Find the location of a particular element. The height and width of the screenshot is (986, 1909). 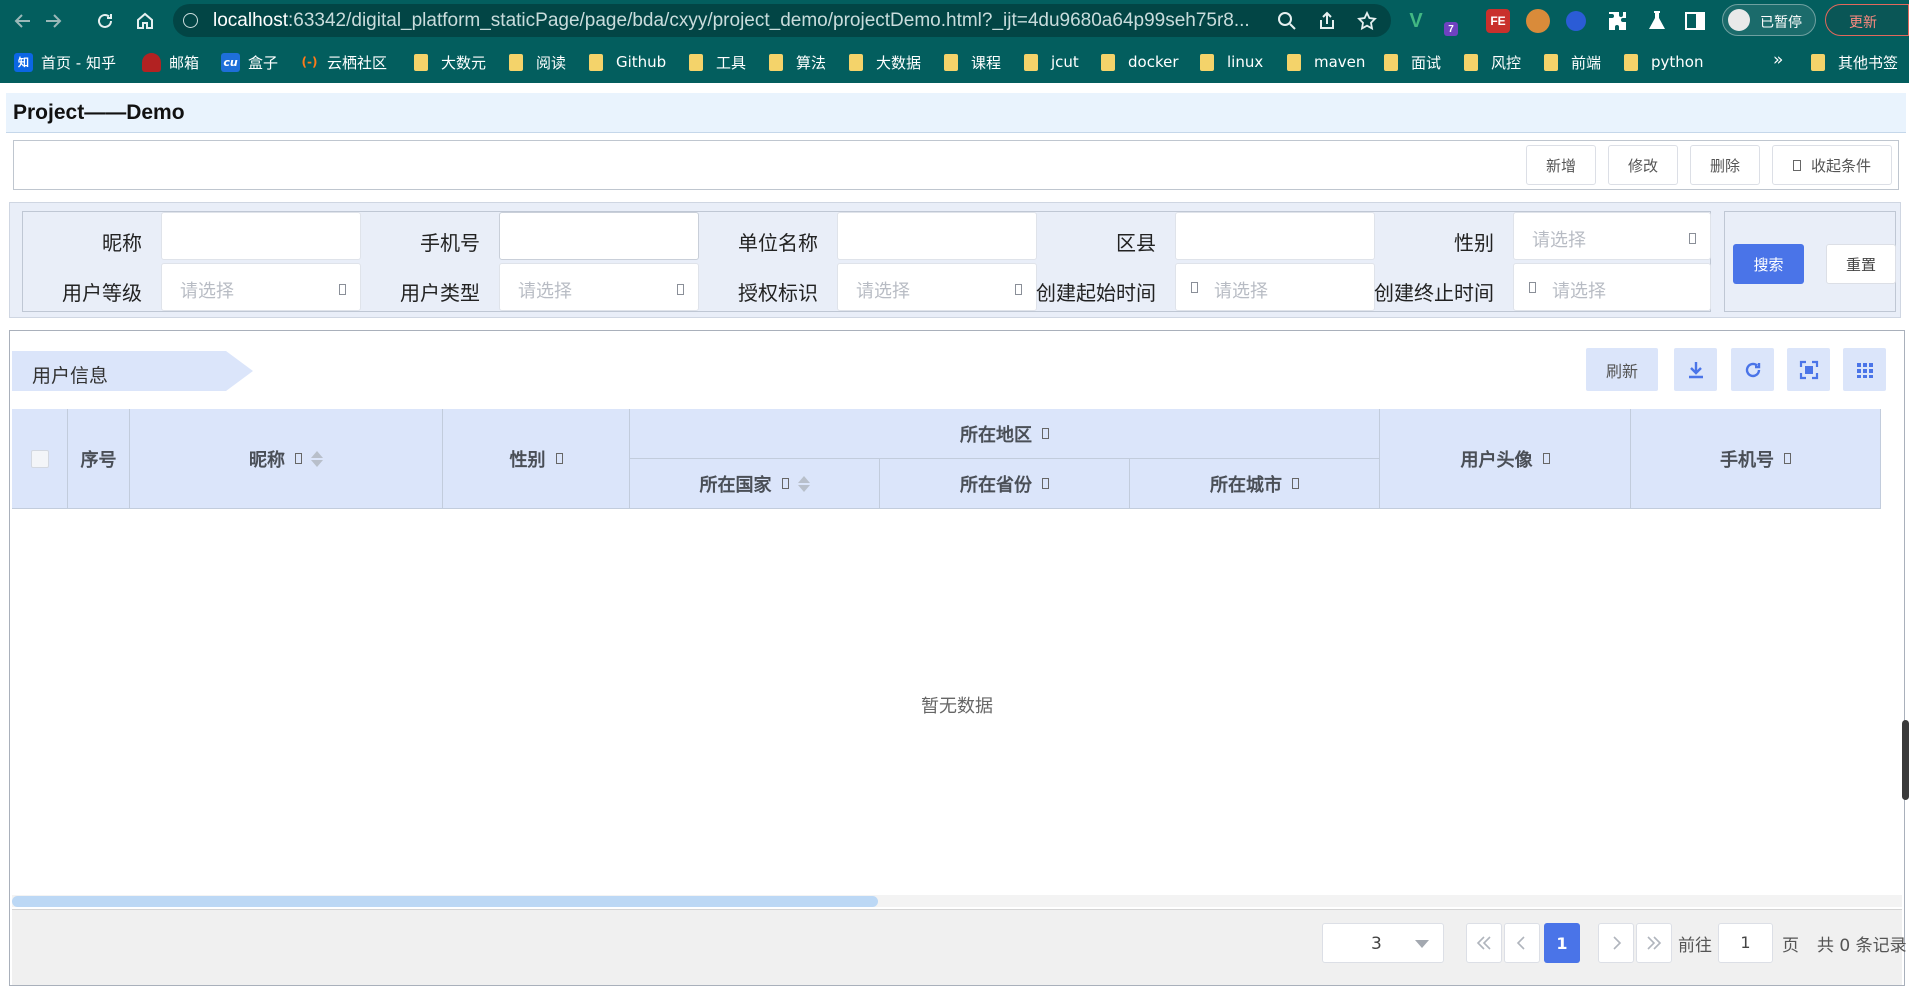

first-page-button is located at coordinates (1484, 943).